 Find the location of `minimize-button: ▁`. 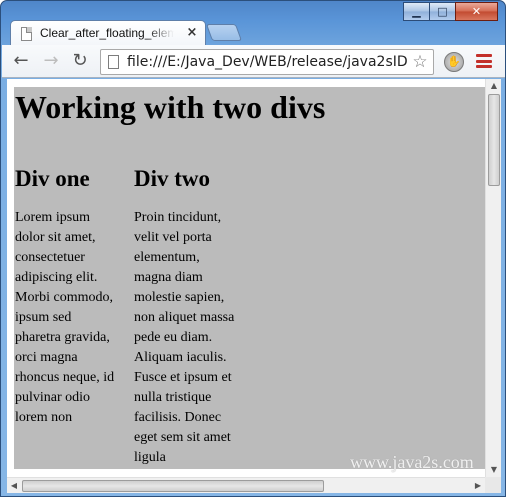

minimize-button: ▁ is located at coordinates (416, 11).